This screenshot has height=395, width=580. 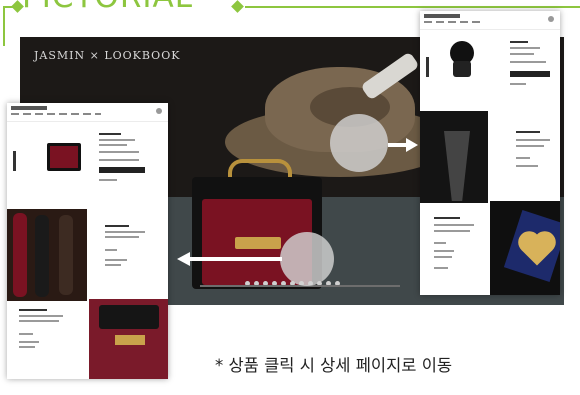 I want to click on belt-red, so click(x=20, y=255).